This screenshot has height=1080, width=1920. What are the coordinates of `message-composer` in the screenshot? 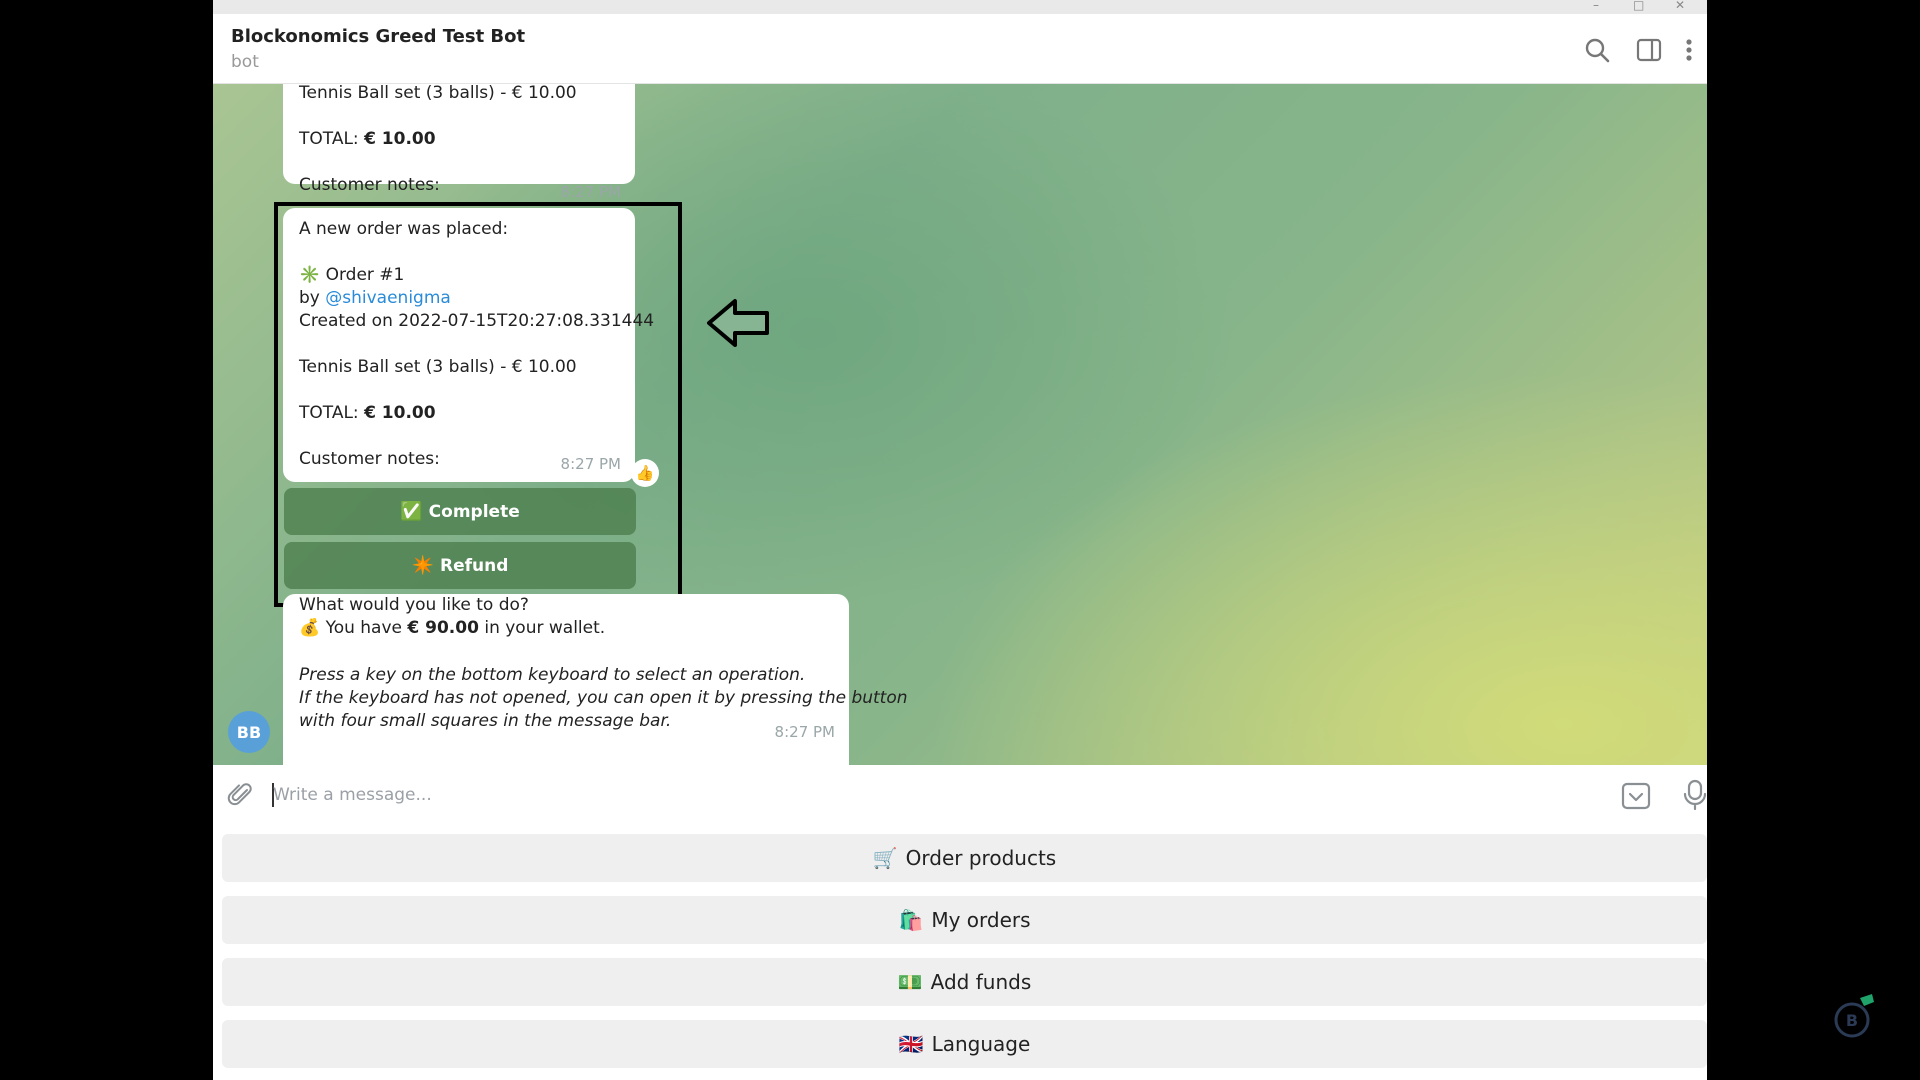 It's located at (960, 795).